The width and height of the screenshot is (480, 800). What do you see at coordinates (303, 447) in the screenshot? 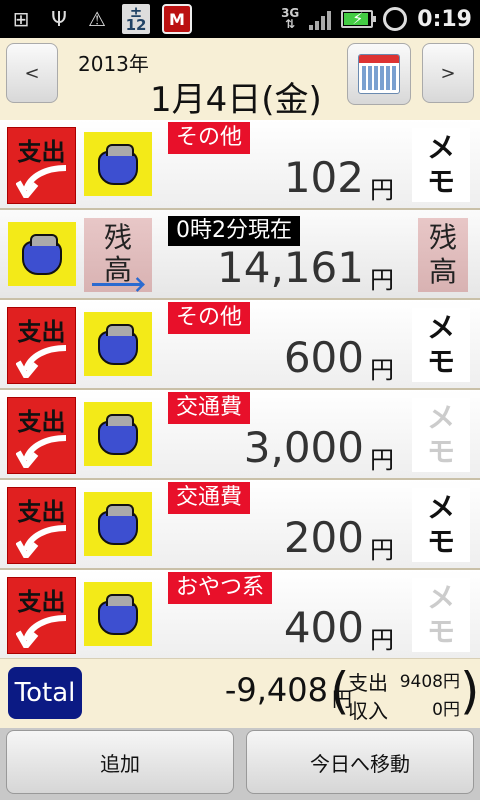
I see `amount-value: 3,000` at bounding box center [303, 447].